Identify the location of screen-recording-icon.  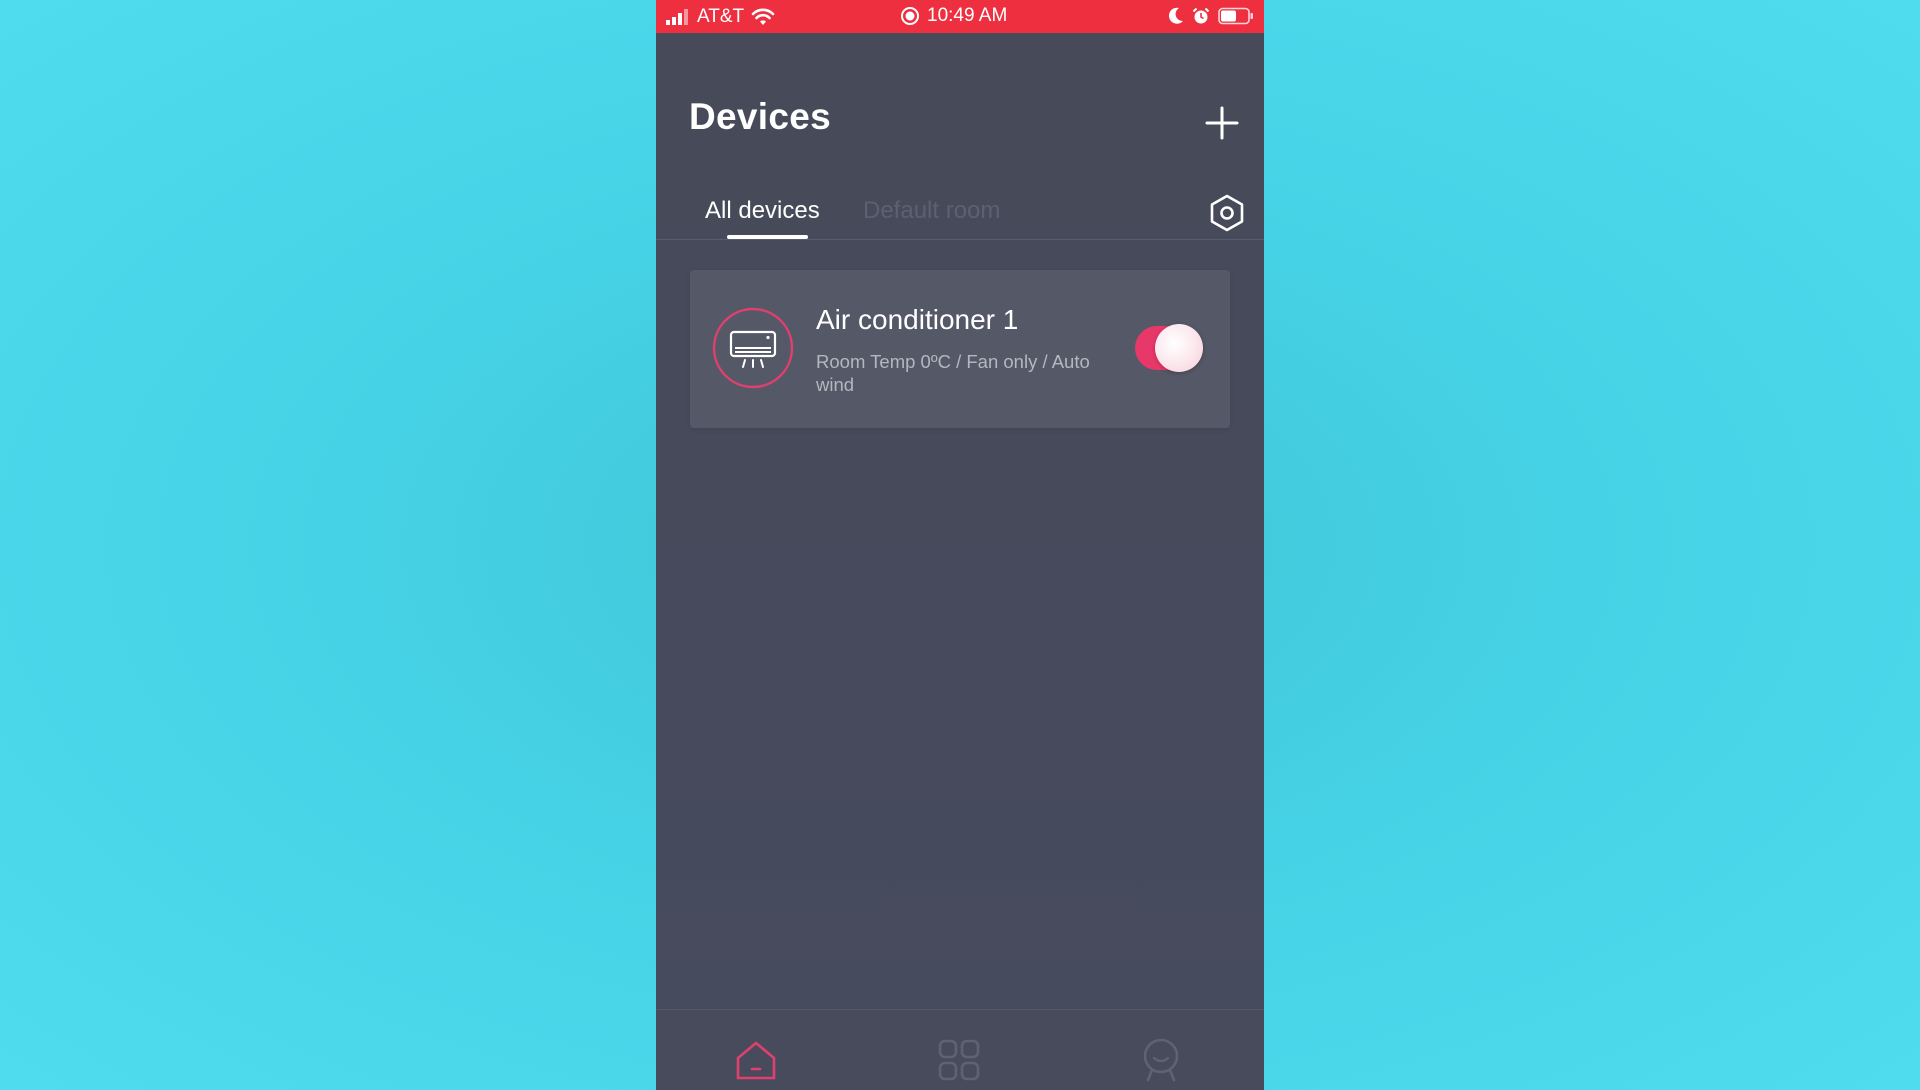
(910, 16).